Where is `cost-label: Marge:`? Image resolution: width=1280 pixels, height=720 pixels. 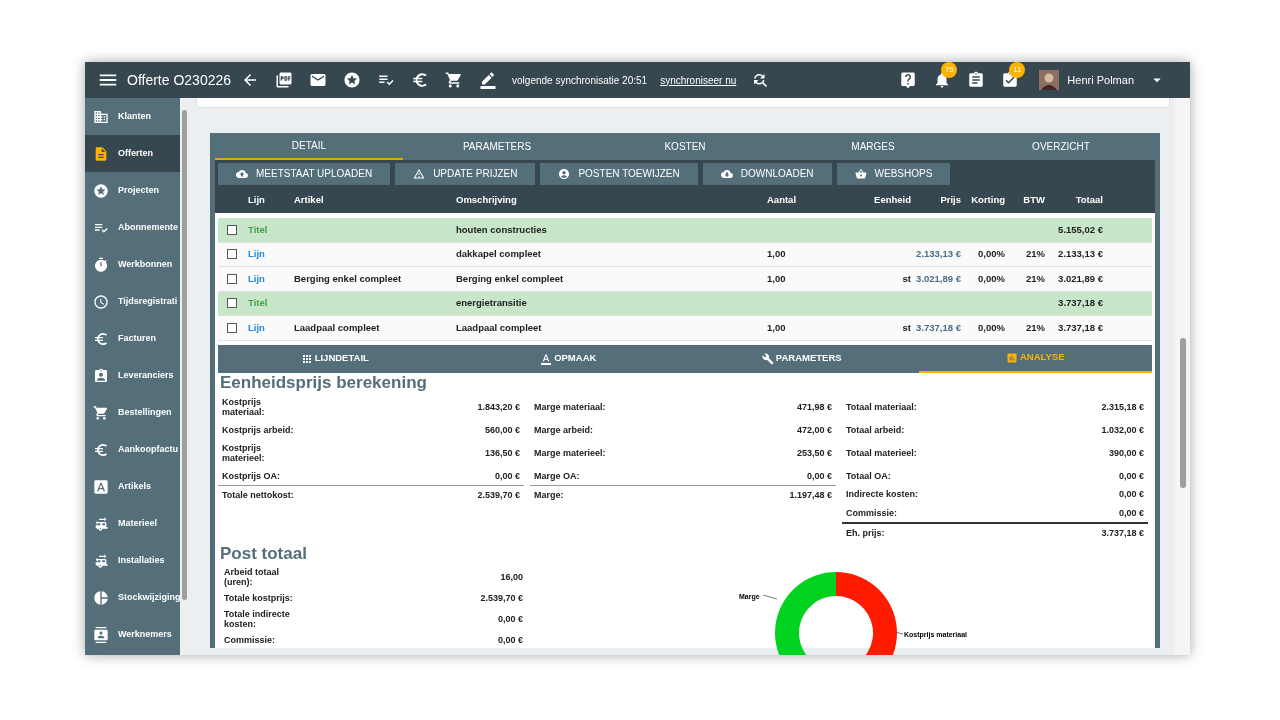 cost-label: Marge: is located at coordinates (549, 494).